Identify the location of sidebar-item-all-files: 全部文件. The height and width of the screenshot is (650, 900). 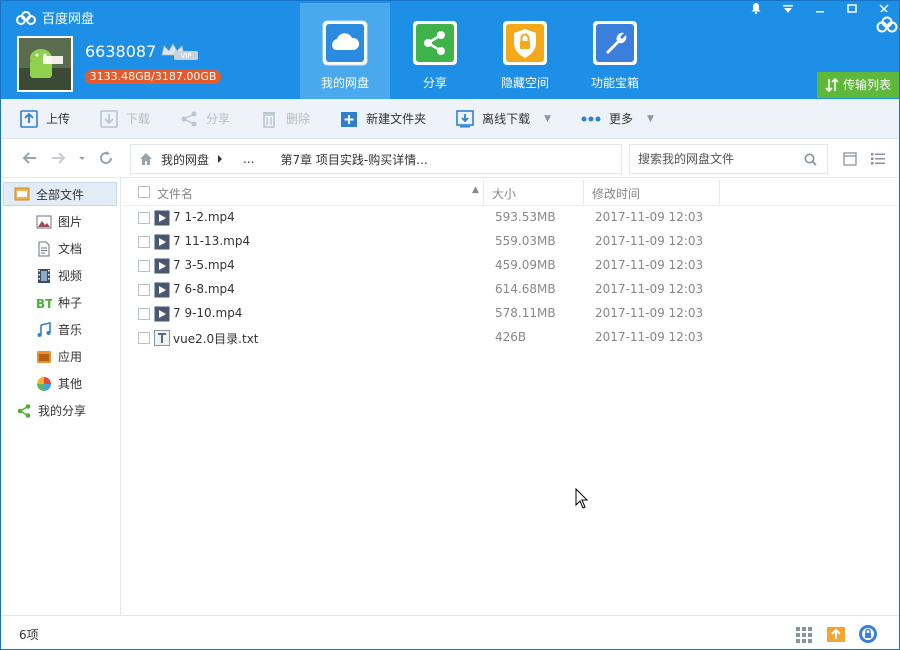
(60, 194).